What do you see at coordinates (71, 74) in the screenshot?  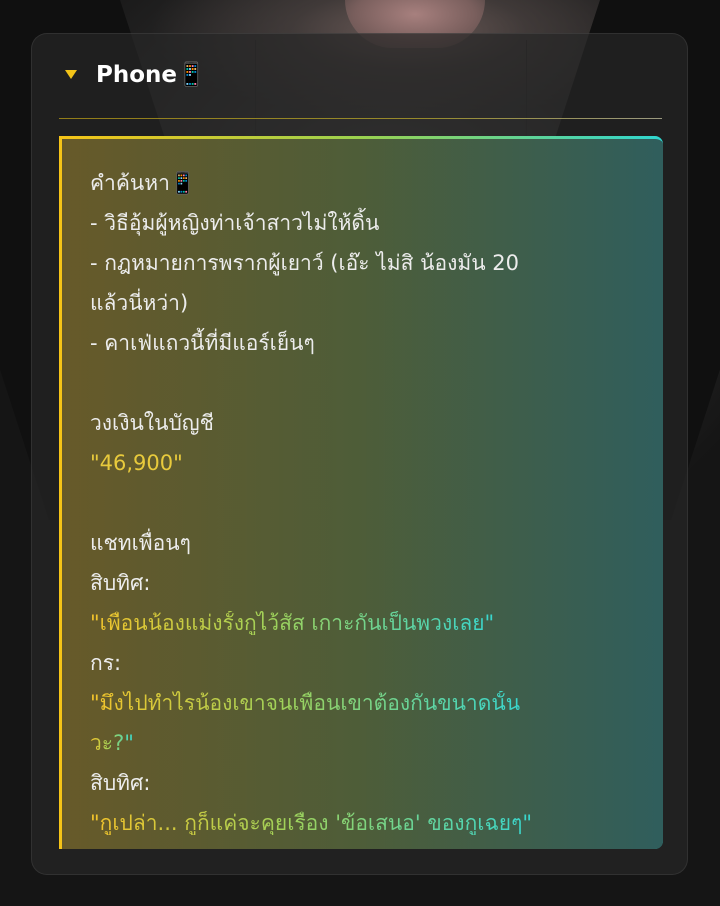 I see `triangle-down-icon` at bounding box center [71, 74].